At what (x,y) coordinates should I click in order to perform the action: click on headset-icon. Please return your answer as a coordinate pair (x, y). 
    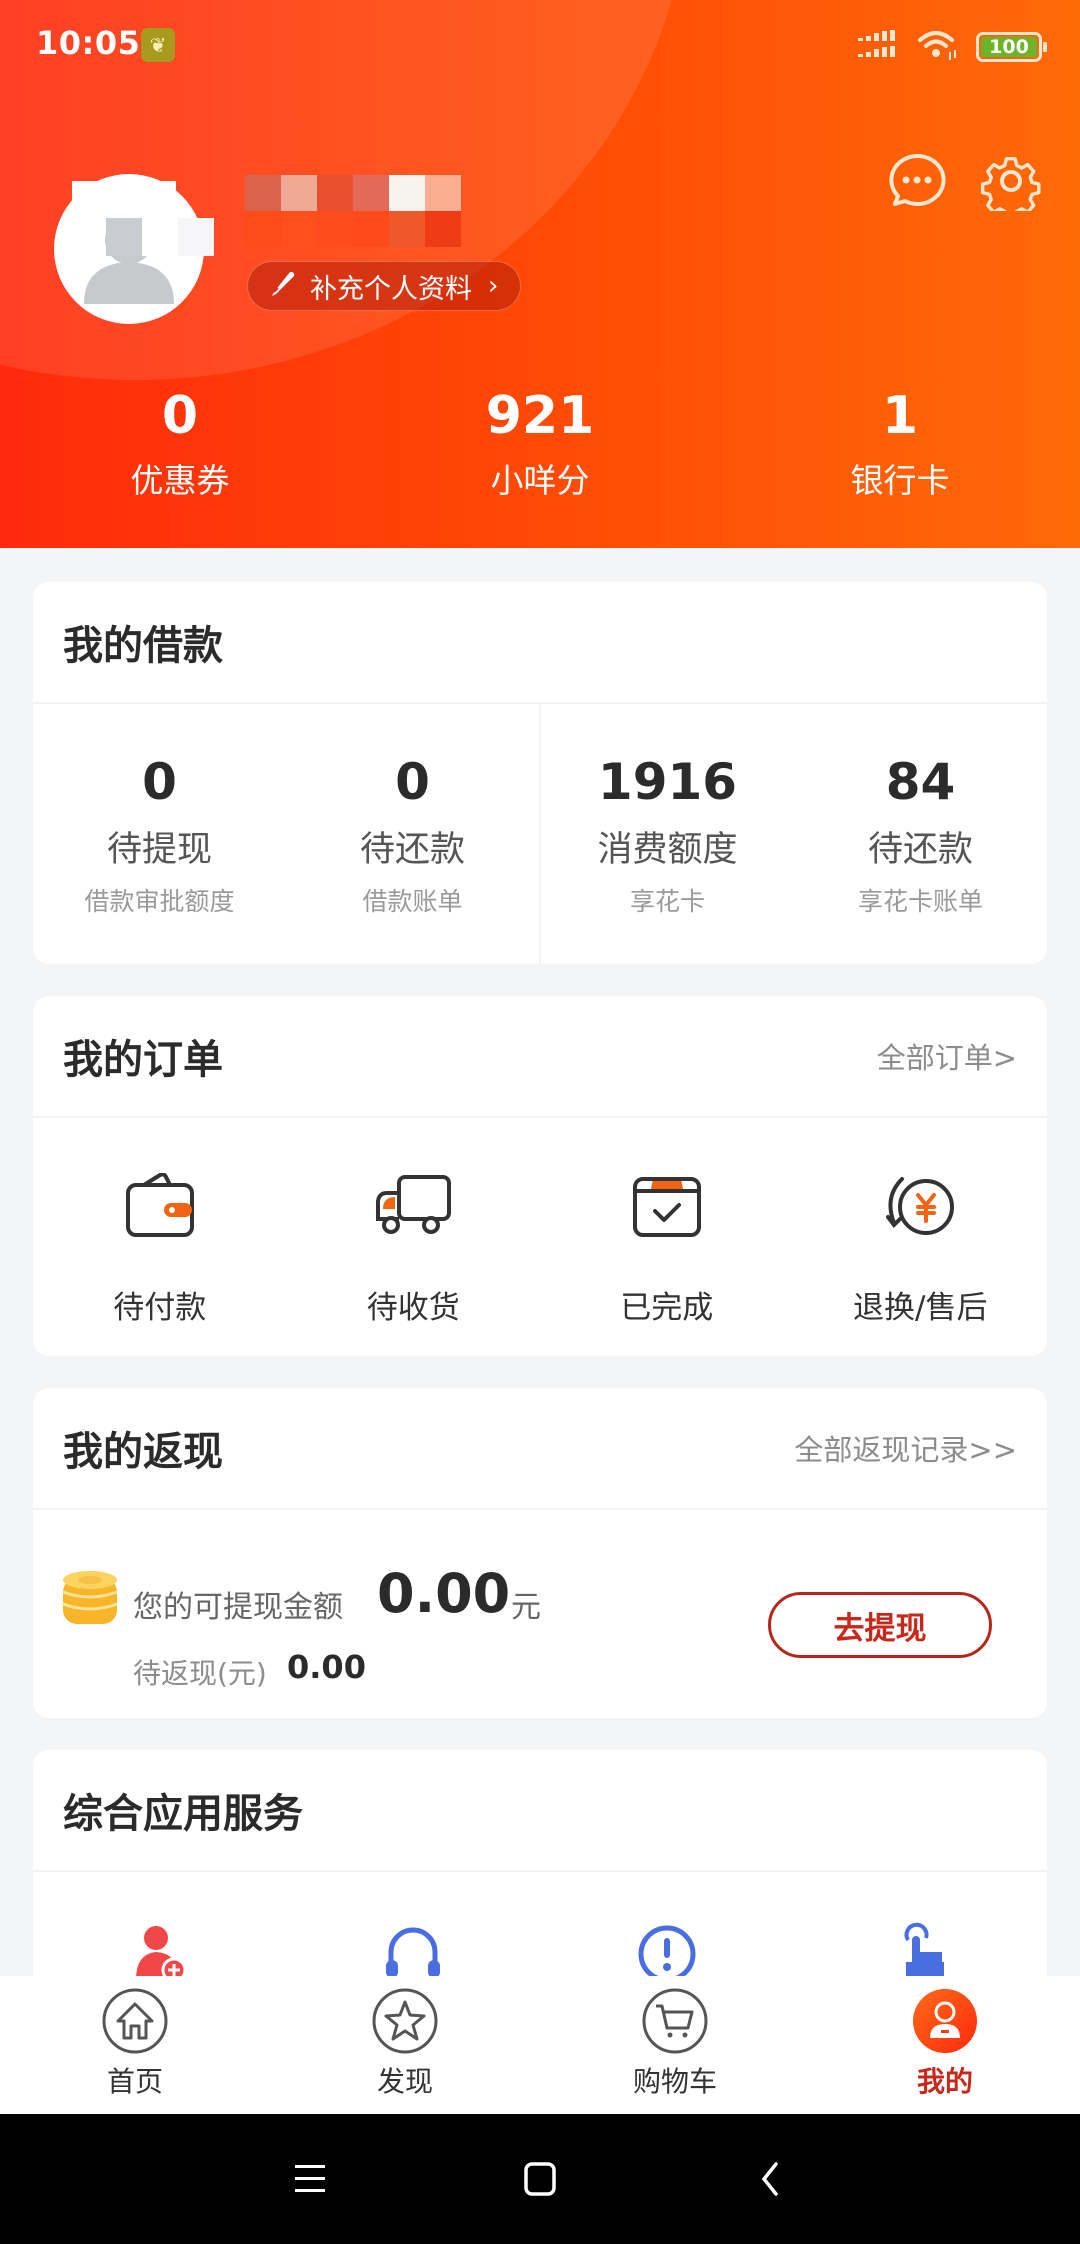
    Looking at the image, I should click on (413, 1952).